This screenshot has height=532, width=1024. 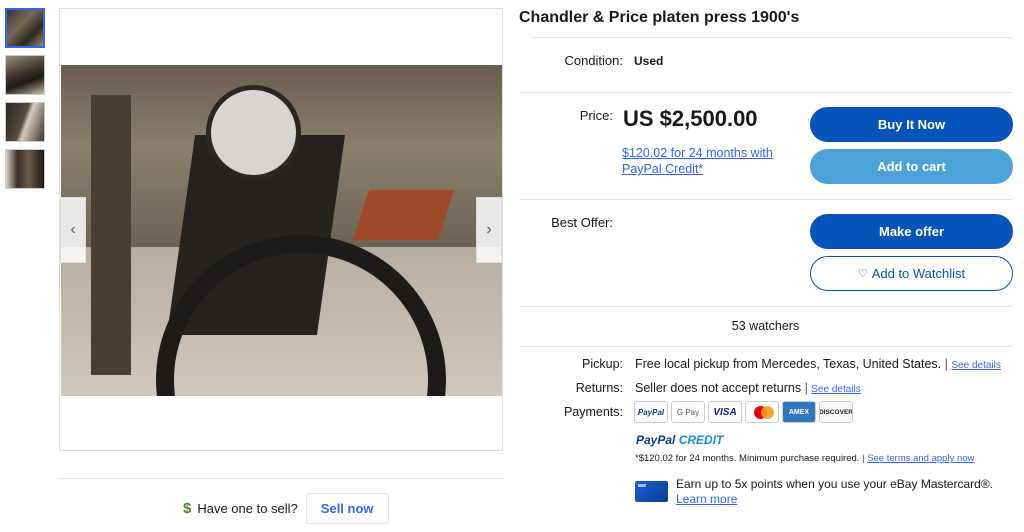 What do you see at coordinates (651, 412) in the screenshot?
I see `paypal-icon: PayPal` at bounding box center [651, 412].